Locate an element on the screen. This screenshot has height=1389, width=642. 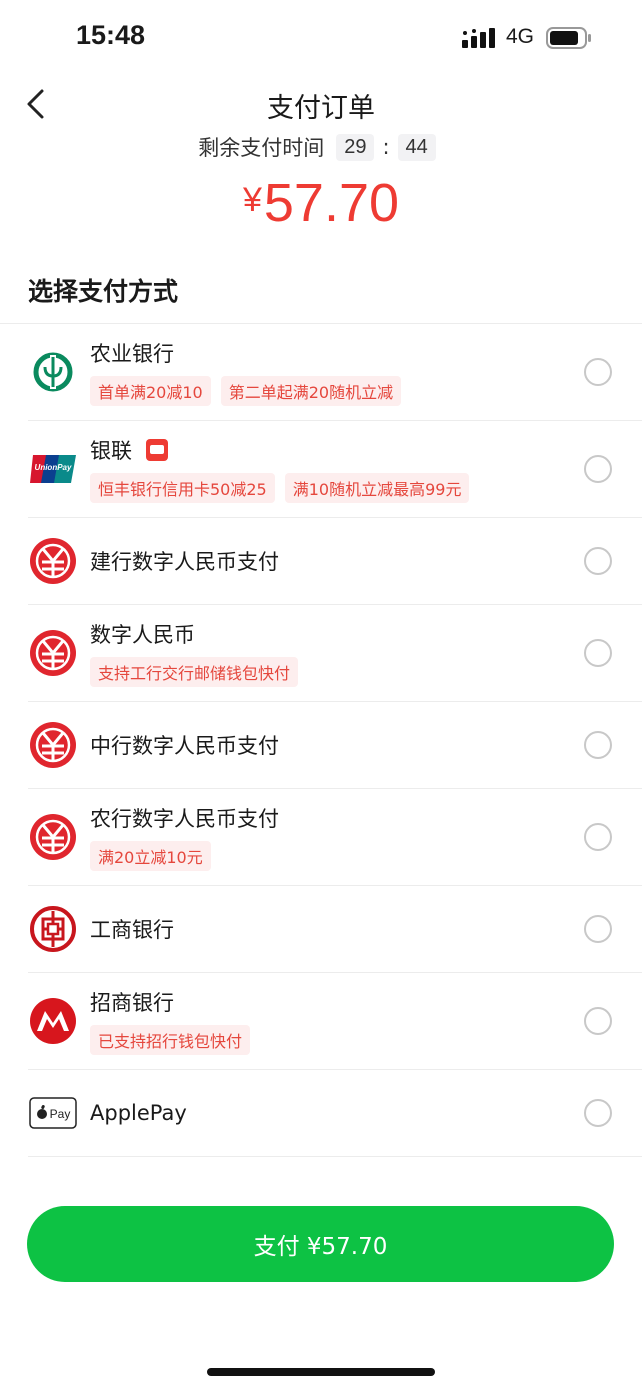
cloud-quickpass-icon is located at coordinates (157, 450).